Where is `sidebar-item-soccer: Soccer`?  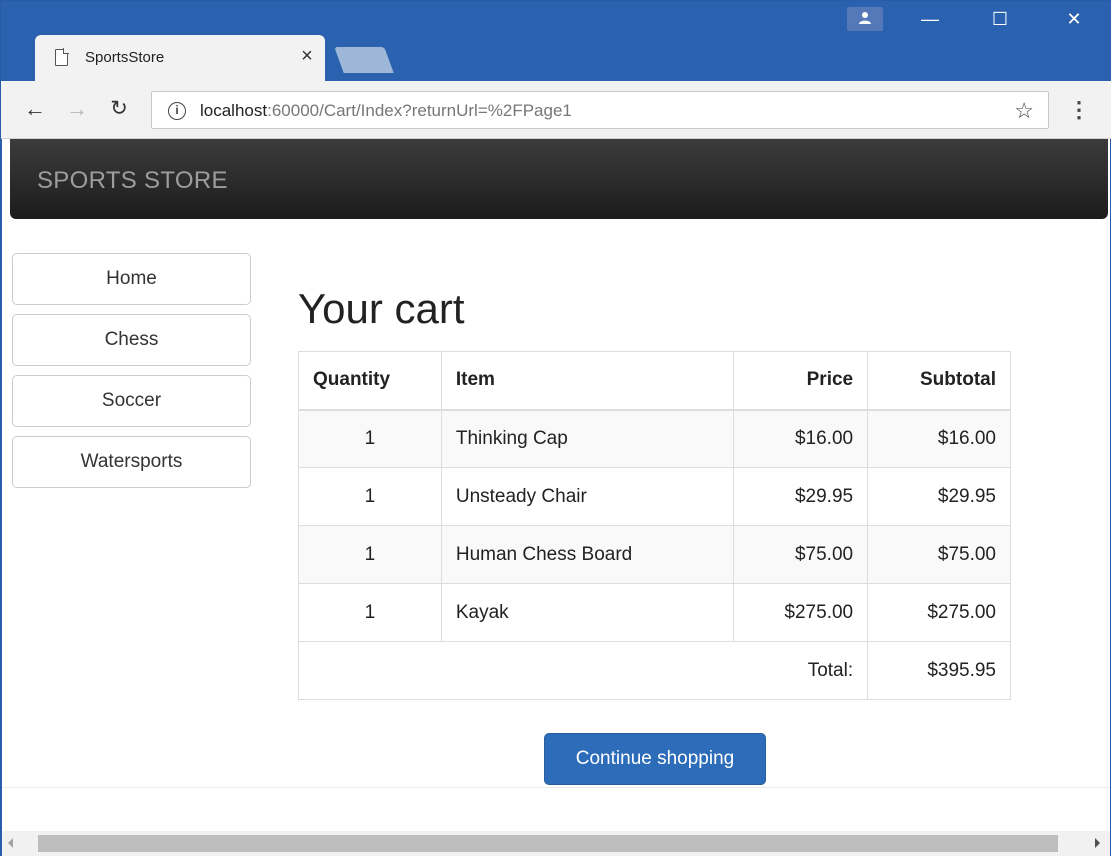
sidebar-item-soccer: Soccer is located at coordinates (131, 401).